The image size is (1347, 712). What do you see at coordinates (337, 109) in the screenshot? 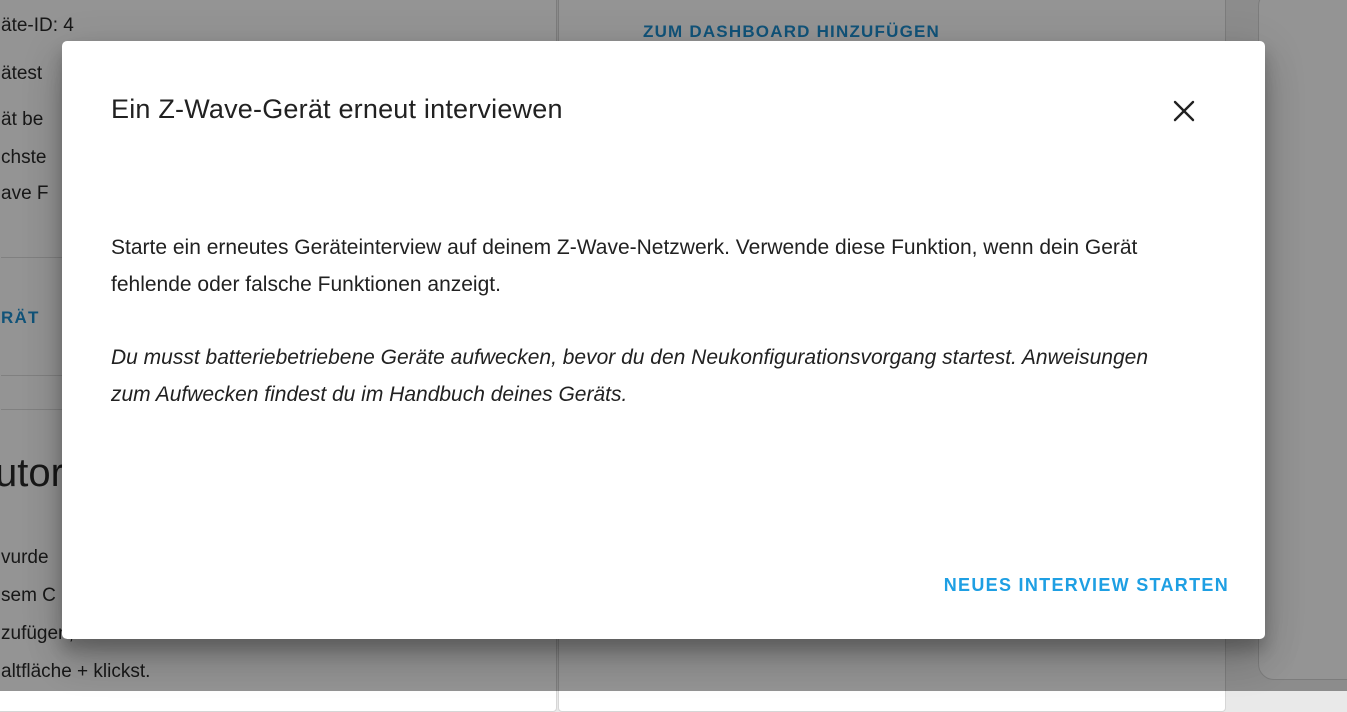
I see `dialog-title: Ein Z-Wave-Gerät erneut interviewen` at bounding box center [337, 109].